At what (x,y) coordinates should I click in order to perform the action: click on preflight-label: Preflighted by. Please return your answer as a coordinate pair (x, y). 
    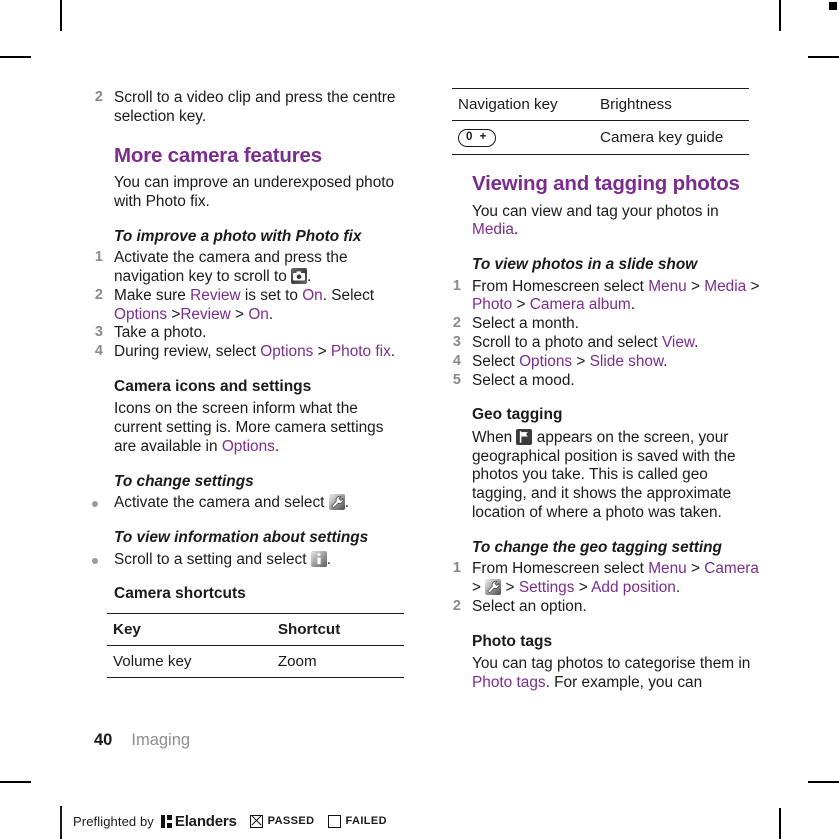
    Looking at the image, I should click on (113, 821).